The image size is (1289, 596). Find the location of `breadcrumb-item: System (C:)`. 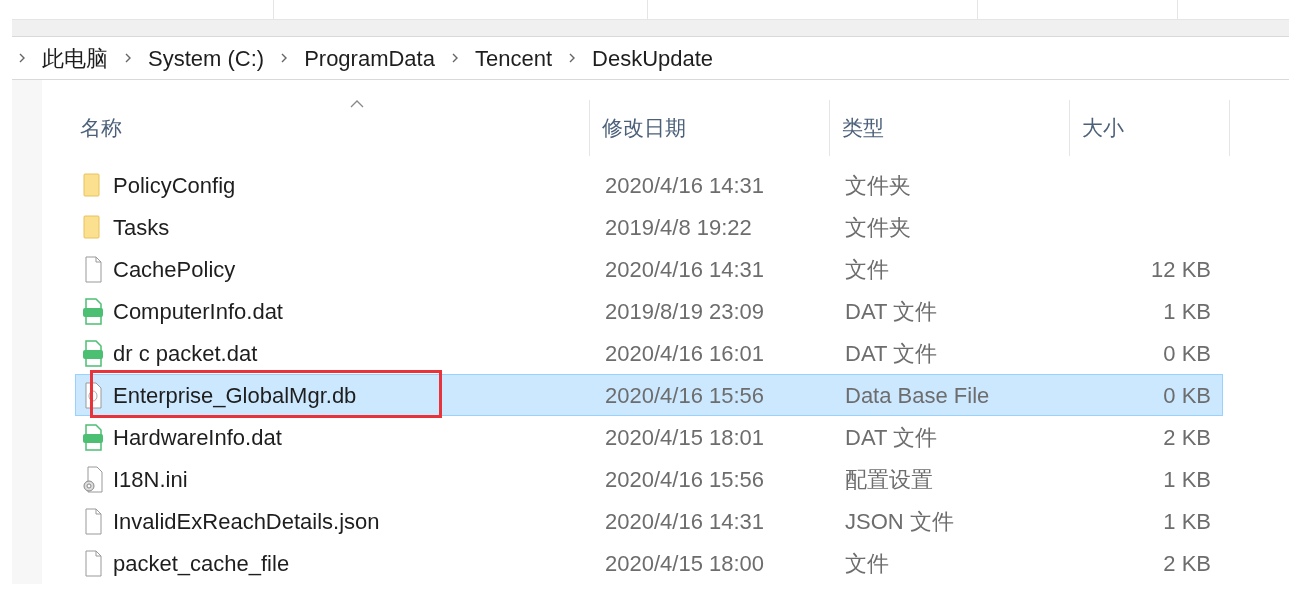

breadcrumb-item: System (C:) is located at coordinates (206, 58).